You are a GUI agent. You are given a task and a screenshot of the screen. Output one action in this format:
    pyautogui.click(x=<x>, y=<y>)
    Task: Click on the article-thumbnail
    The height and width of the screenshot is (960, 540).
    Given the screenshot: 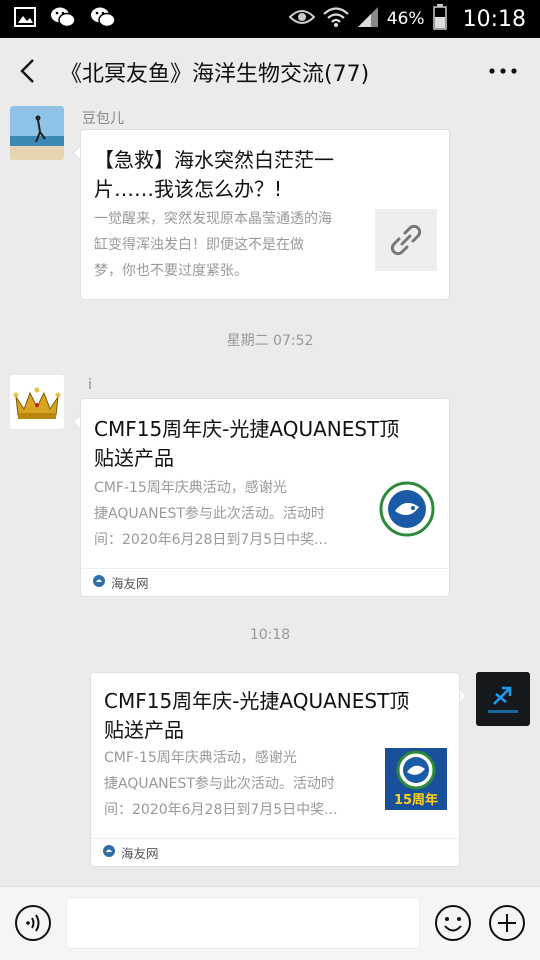 What is the action you would take?
    pyautogui.click(x=407, y=509)
    